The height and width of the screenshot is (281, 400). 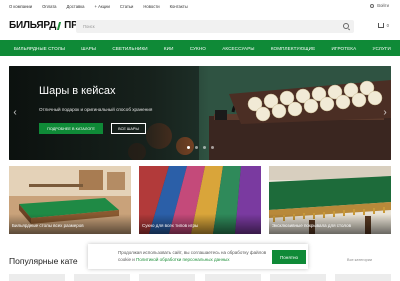 I want to click on card-caption: Бильярдные столы всех размеров, so click(x=48, y=225).